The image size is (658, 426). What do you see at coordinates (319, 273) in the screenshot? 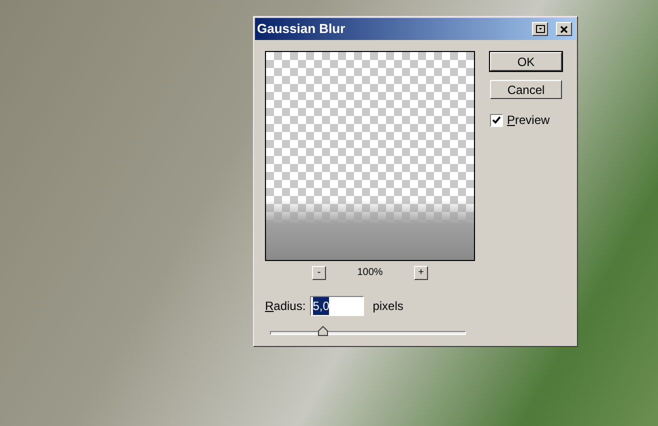
I see `zoom-out-button: -` at bounding box center [319, 273].